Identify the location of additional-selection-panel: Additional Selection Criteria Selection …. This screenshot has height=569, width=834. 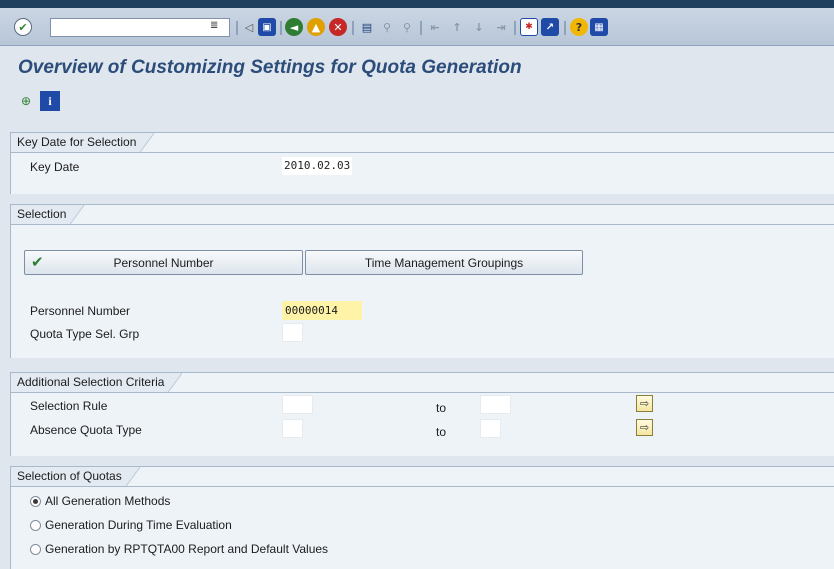
(422, 414).